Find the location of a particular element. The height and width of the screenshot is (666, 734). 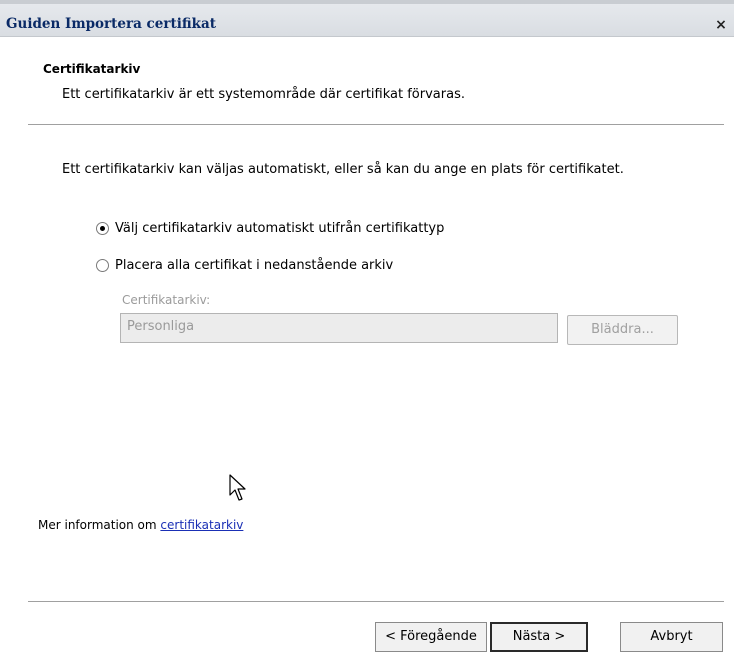

store-field-label: Certifikatarkiv: is located at coordinates (166, 300).